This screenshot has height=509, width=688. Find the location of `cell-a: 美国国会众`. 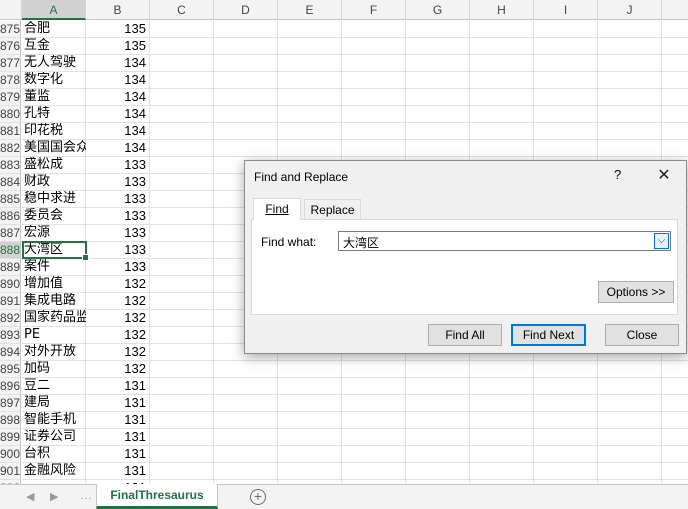

cell-a: 美国国会众 is located at coordinates (55, 148).